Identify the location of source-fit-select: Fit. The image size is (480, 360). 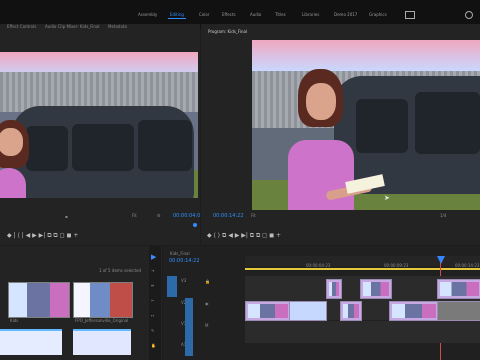
(134, 215).